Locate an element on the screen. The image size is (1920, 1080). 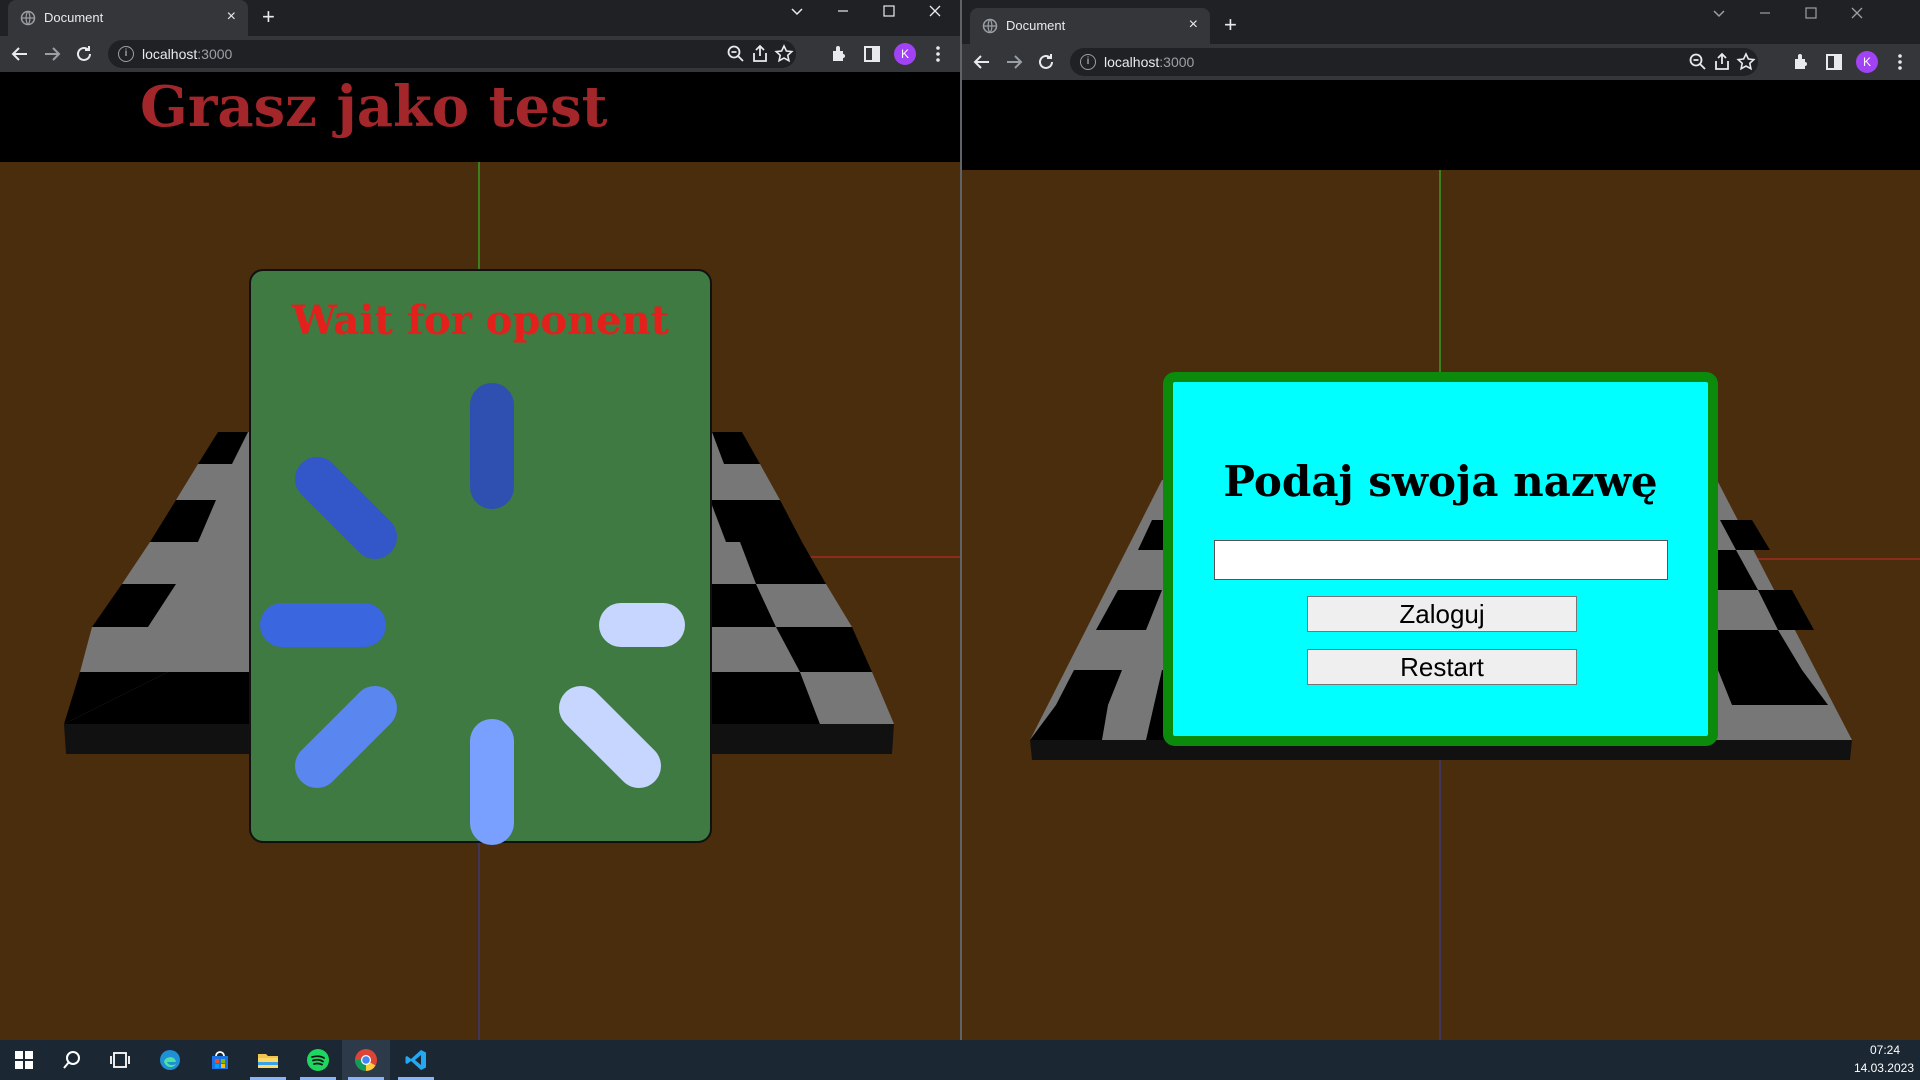
search-icon is located at coordinates (71, 1060).